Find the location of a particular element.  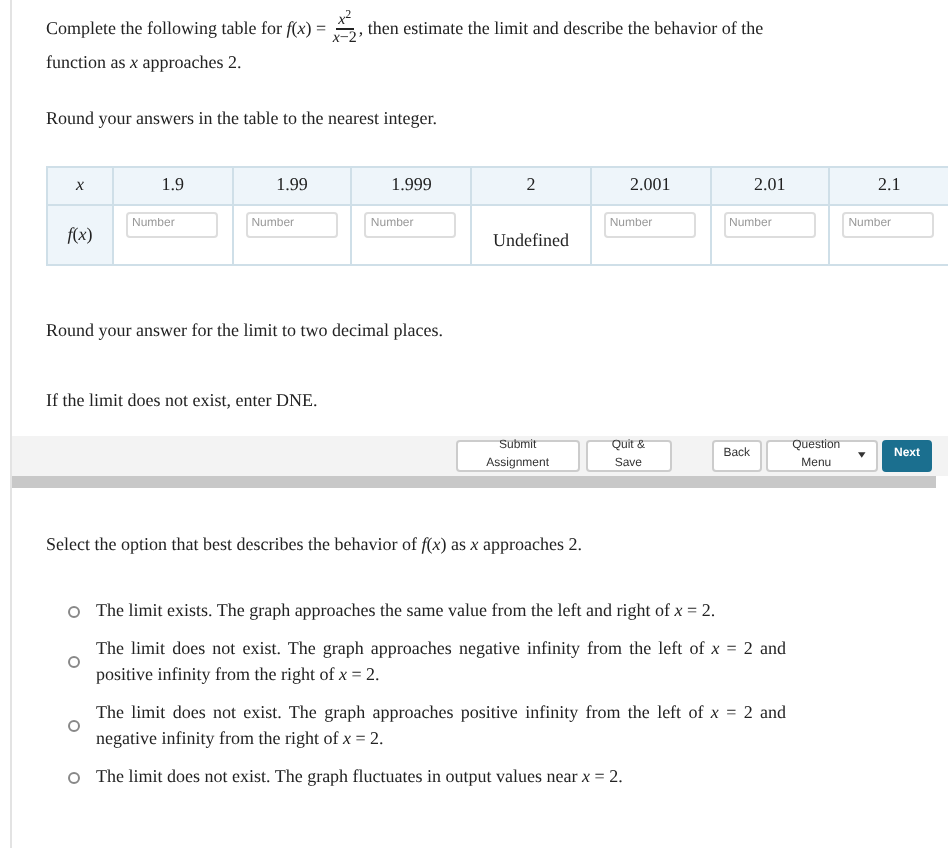

option-text: The limit exists. The graph approaches the same value from the left and right of x = 2. is located at coordinates (407, 611).